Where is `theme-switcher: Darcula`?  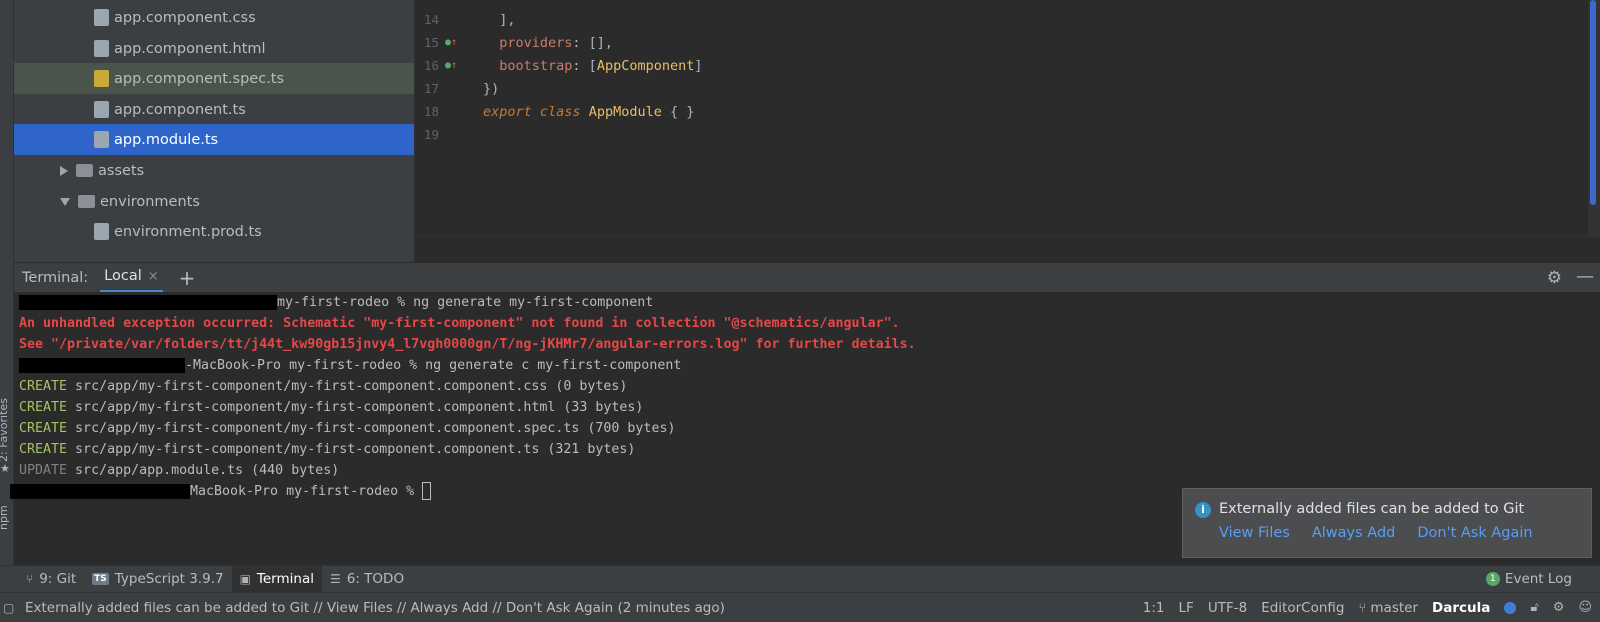
theme-switcher: Darcula is located at coordinates (1461, 608).